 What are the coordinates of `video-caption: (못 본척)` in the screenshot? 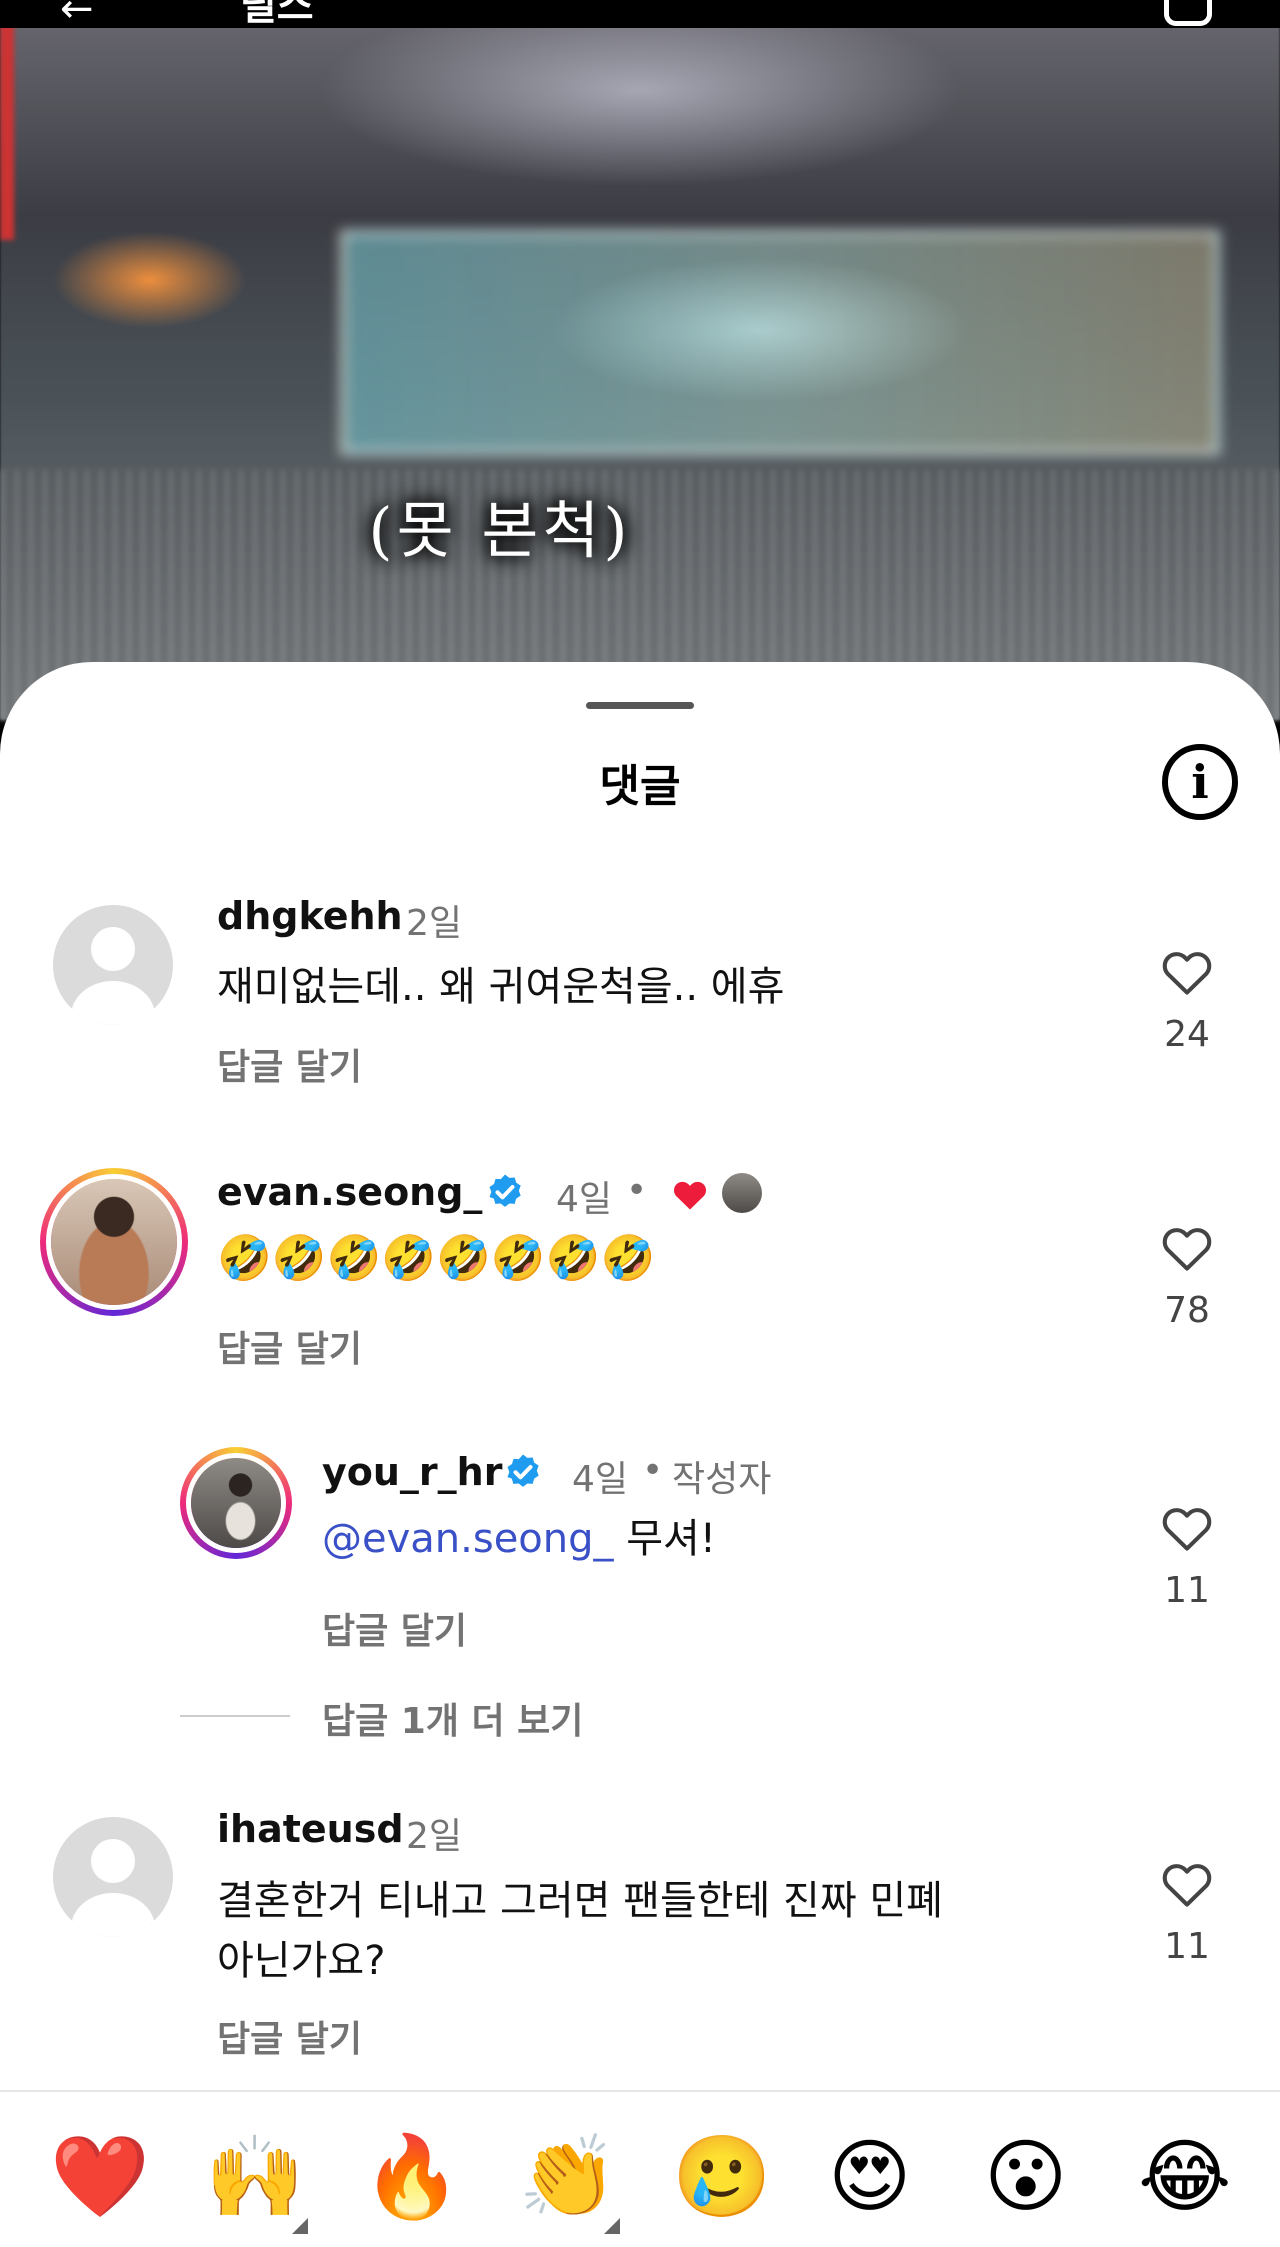 It's located at (500, 530).